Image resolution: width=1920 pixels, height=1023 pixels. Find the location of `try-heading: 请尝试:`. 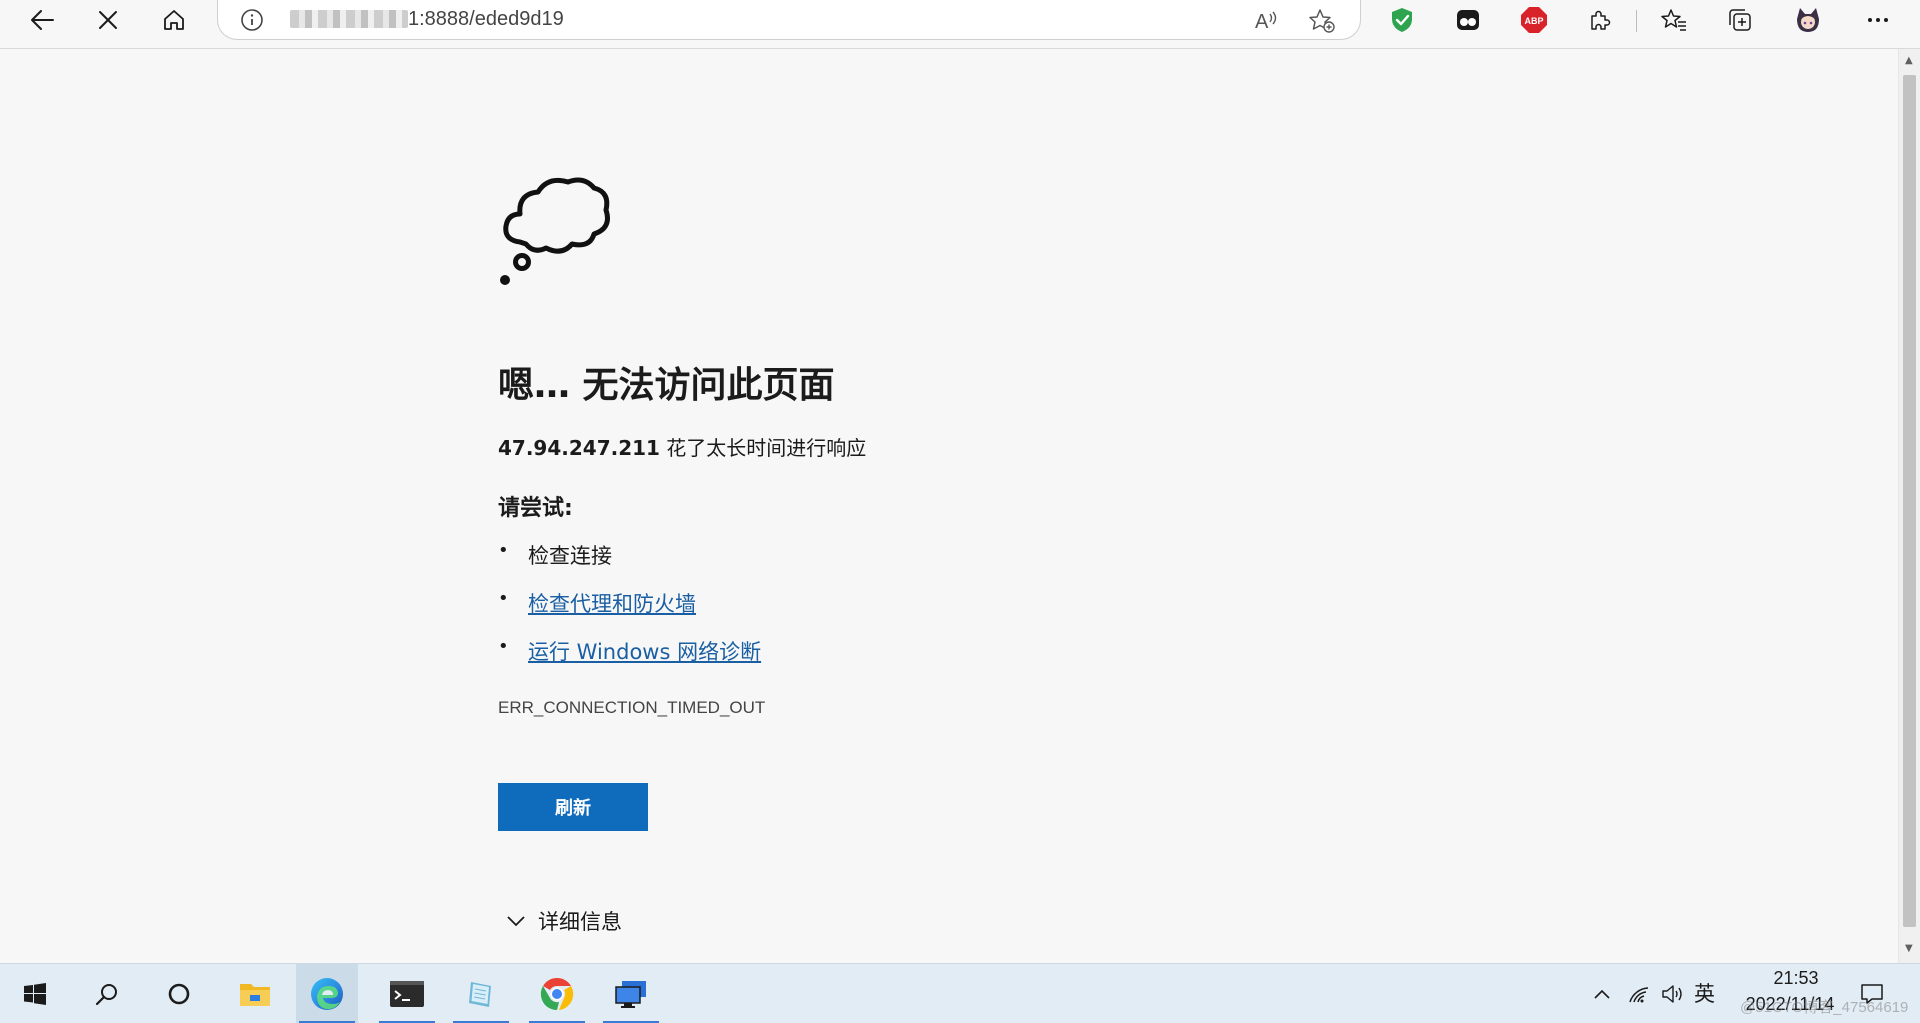

try-heading: 请尝试: is located at coordinates (535, 508).